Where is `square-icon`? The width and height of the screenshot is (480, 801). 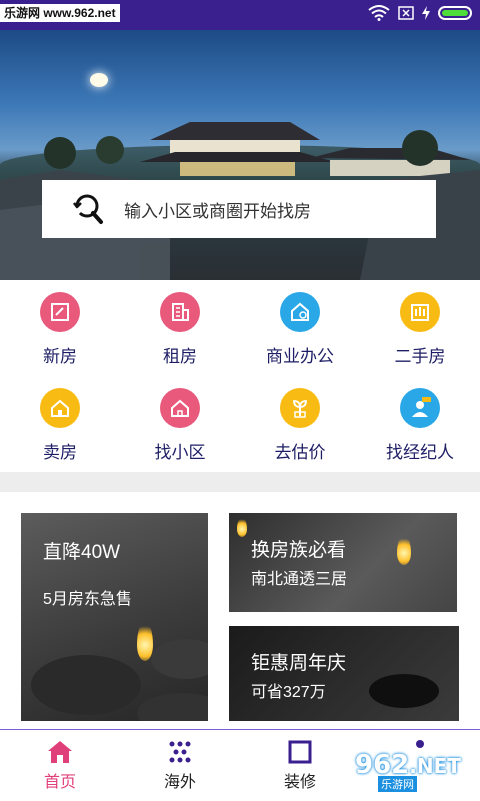 square-icon is located at coordinates (300, 752).